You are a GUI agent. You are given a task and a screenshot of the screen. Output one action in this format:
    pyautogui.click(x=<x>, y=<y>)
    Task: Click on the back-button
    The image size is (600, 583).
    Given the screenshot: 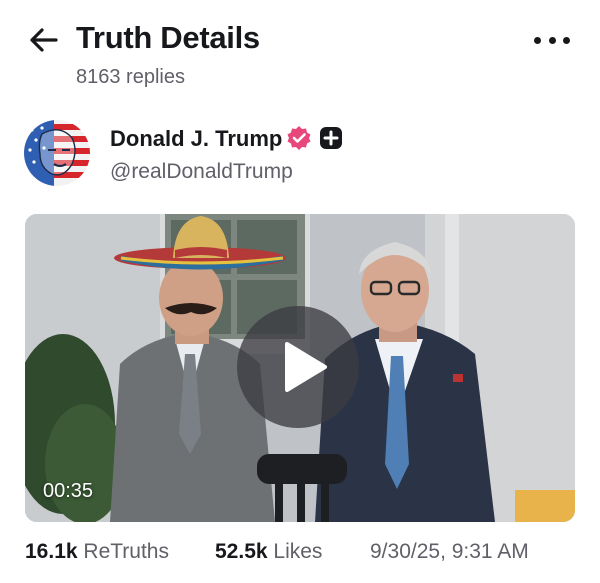 What is the action you would take?
    pyautogui.click(x=44, y=40)
    